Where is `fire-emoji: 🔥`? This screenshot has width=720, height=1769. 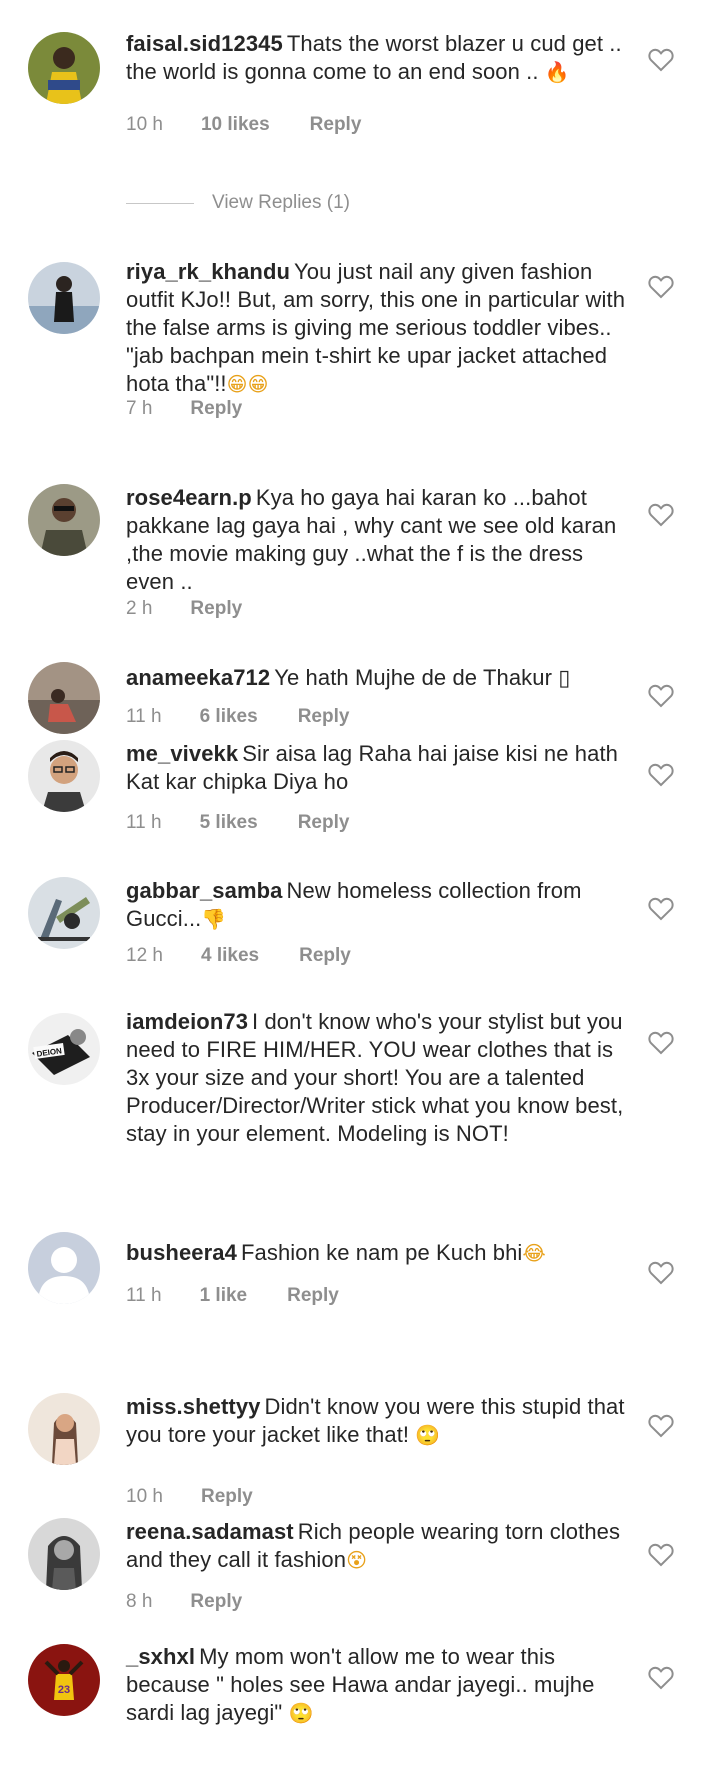 fire-emoji: 🔥 is located at coordinates (557, 72).